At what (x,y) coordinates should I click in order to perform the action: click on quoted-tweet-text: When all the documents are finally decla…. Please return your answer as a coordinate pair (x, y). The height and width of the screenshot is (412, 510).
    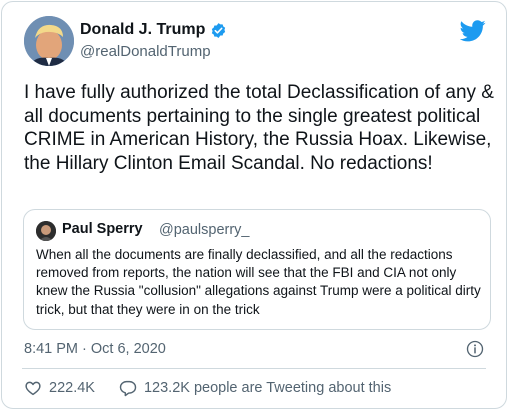
    Looking at the image, I should click on (258, 282).